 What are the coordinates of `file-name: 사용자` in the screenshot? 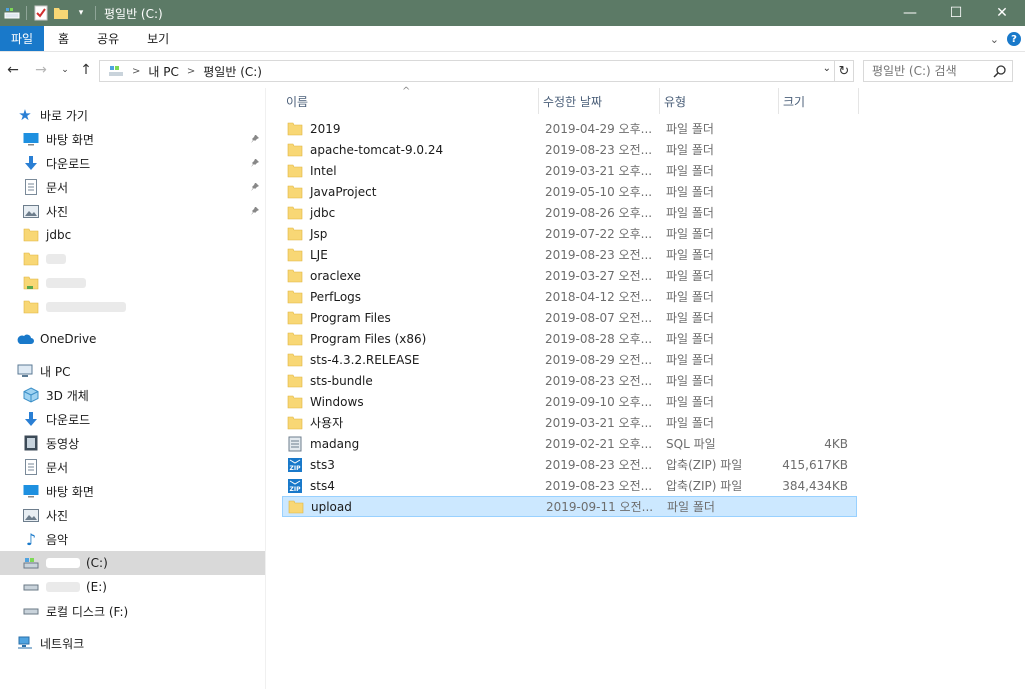 It's located at (327, 423).